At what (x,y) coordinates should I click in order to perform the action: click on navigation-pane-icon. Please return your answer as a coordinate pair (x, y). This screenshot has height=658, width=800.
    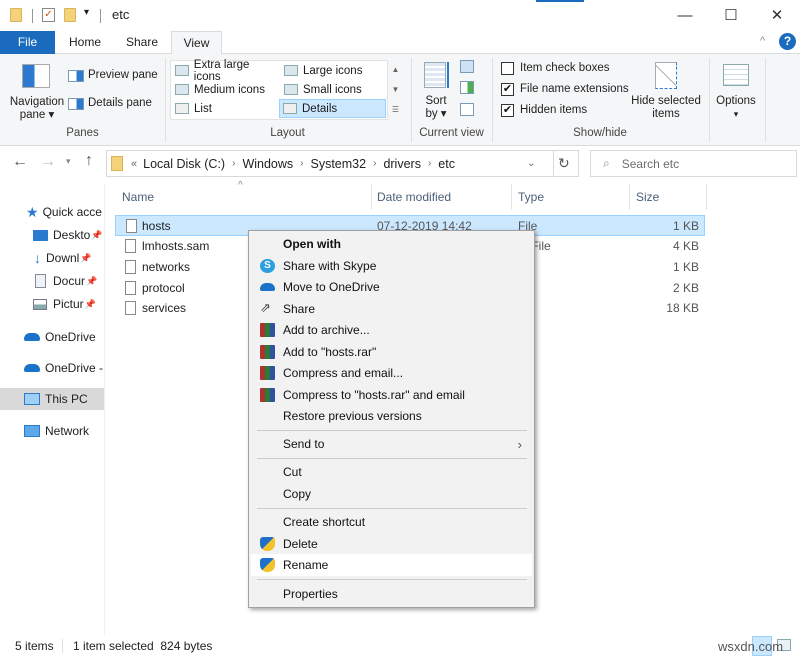
    Looking at the image, I should click on (36, 76).